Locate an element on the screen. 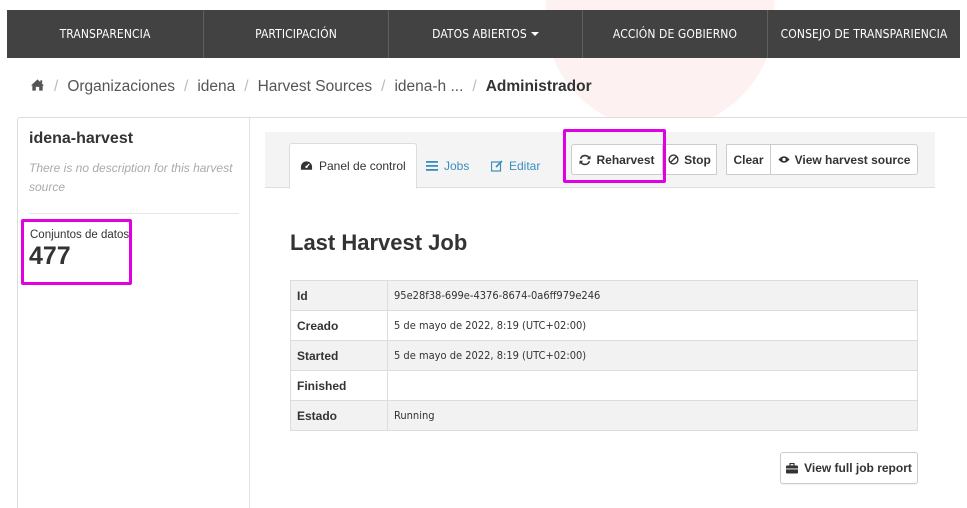 The image size is (967, 508). dataset-count-value: 477 is located at coordinates (50, 256).